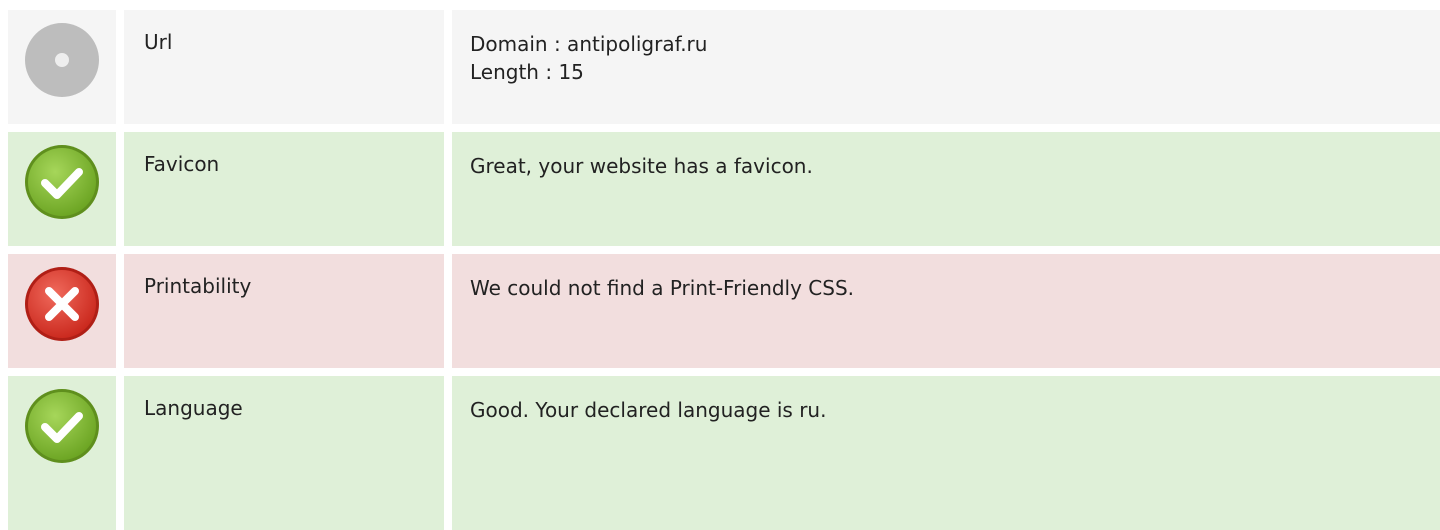 Image resolution: width=1440 pixels, height=530 pixels. What do you see at coordinates (158, 42) in the screenshot?
I see `row-label-text: Url` at bounding box center [158, 42].